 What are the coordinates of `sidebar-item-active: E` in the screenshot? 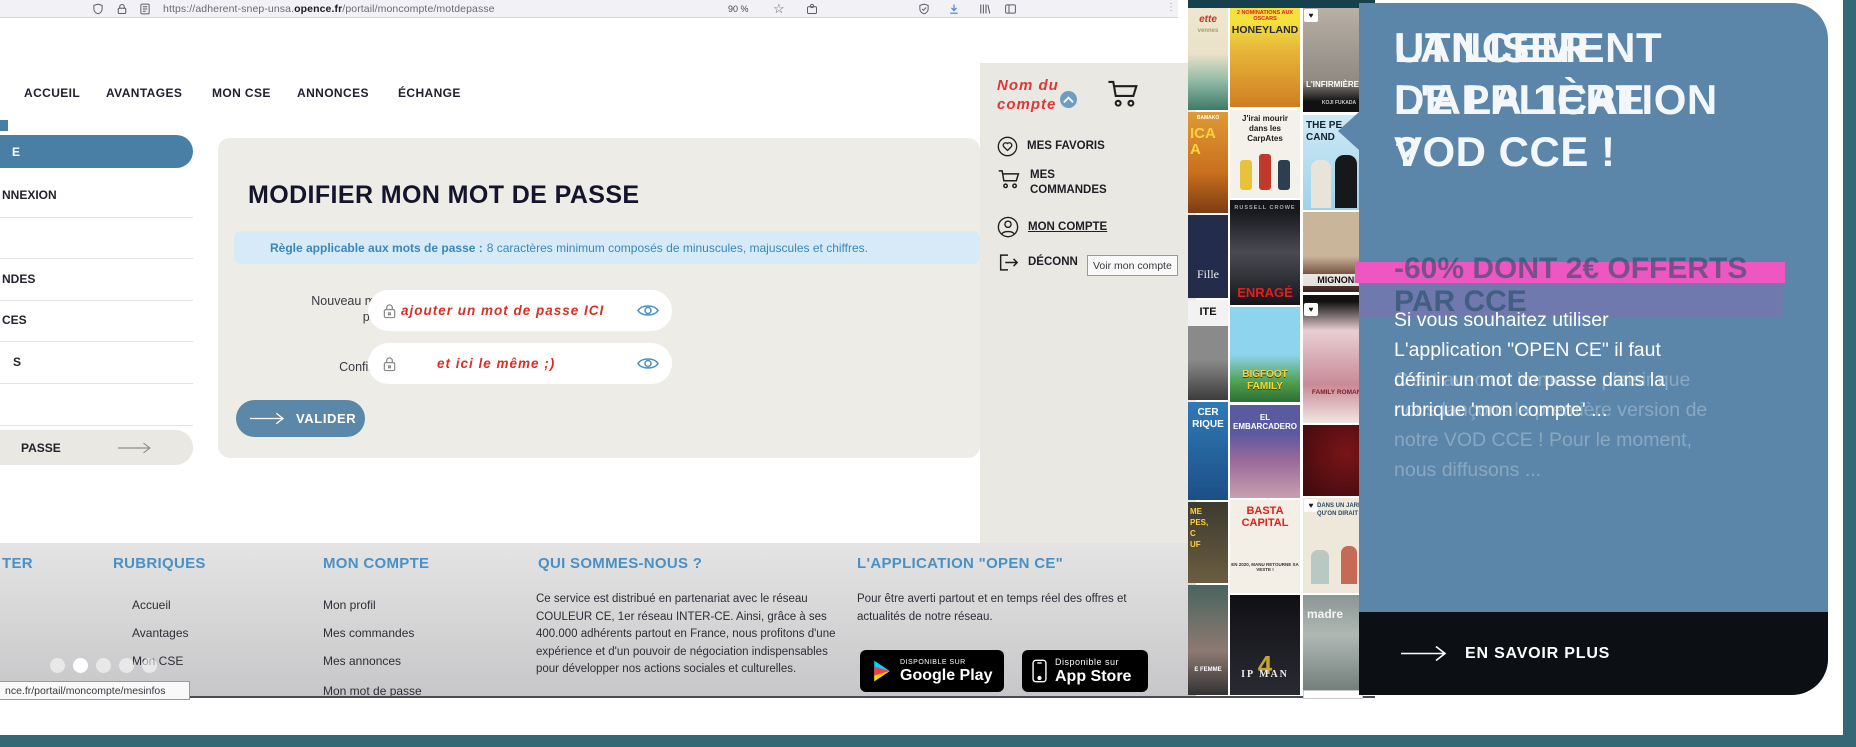 It's located at (96, 151).